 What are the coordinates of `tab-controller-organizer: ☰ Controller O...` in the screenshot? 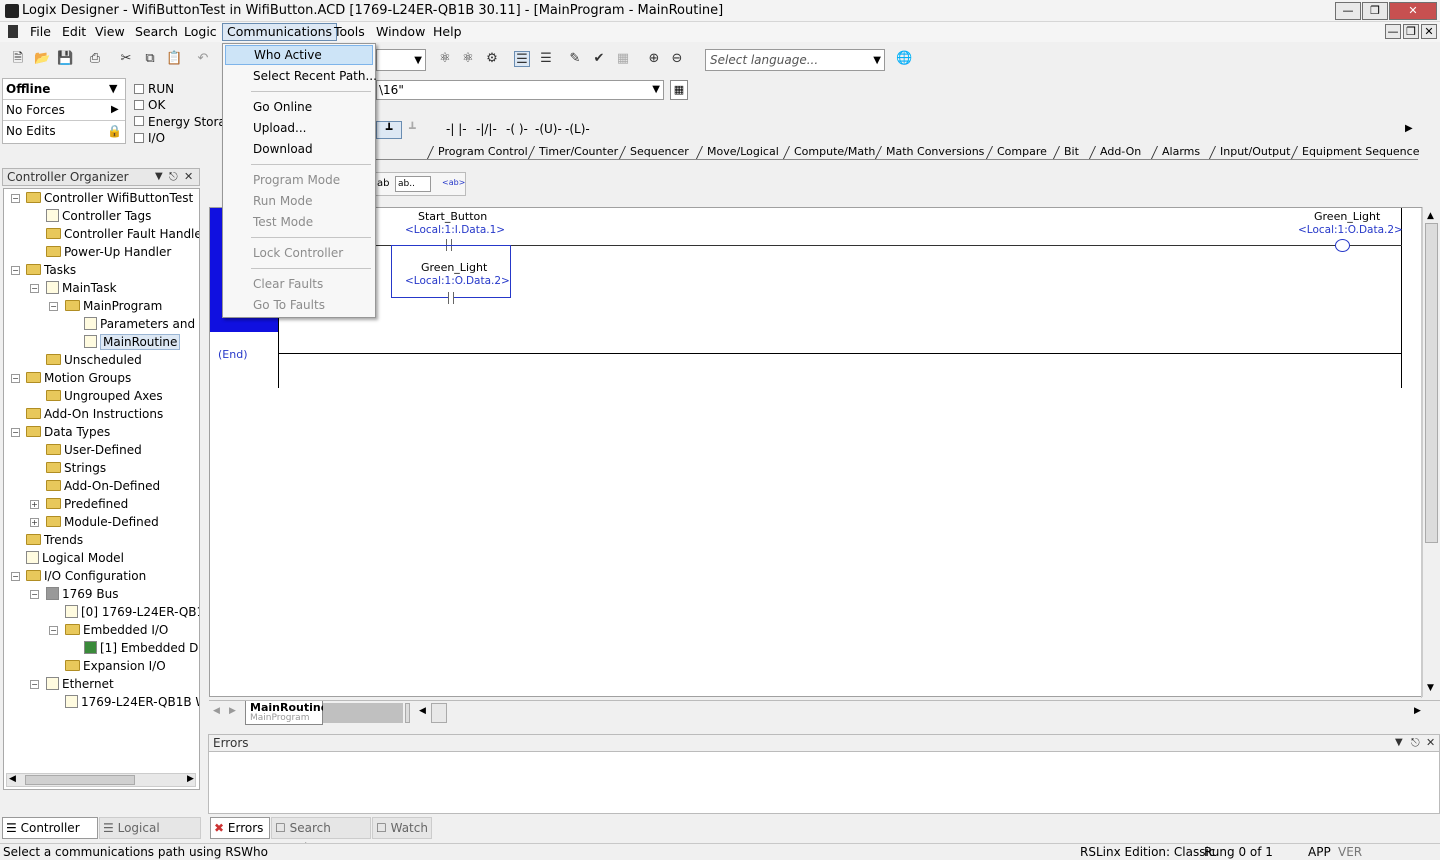 It's located at (50, 836).